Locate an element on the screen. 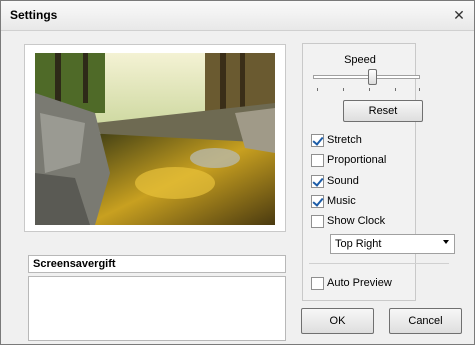 The image size is (475, 345). description-field is located at coordinates (157, 308).